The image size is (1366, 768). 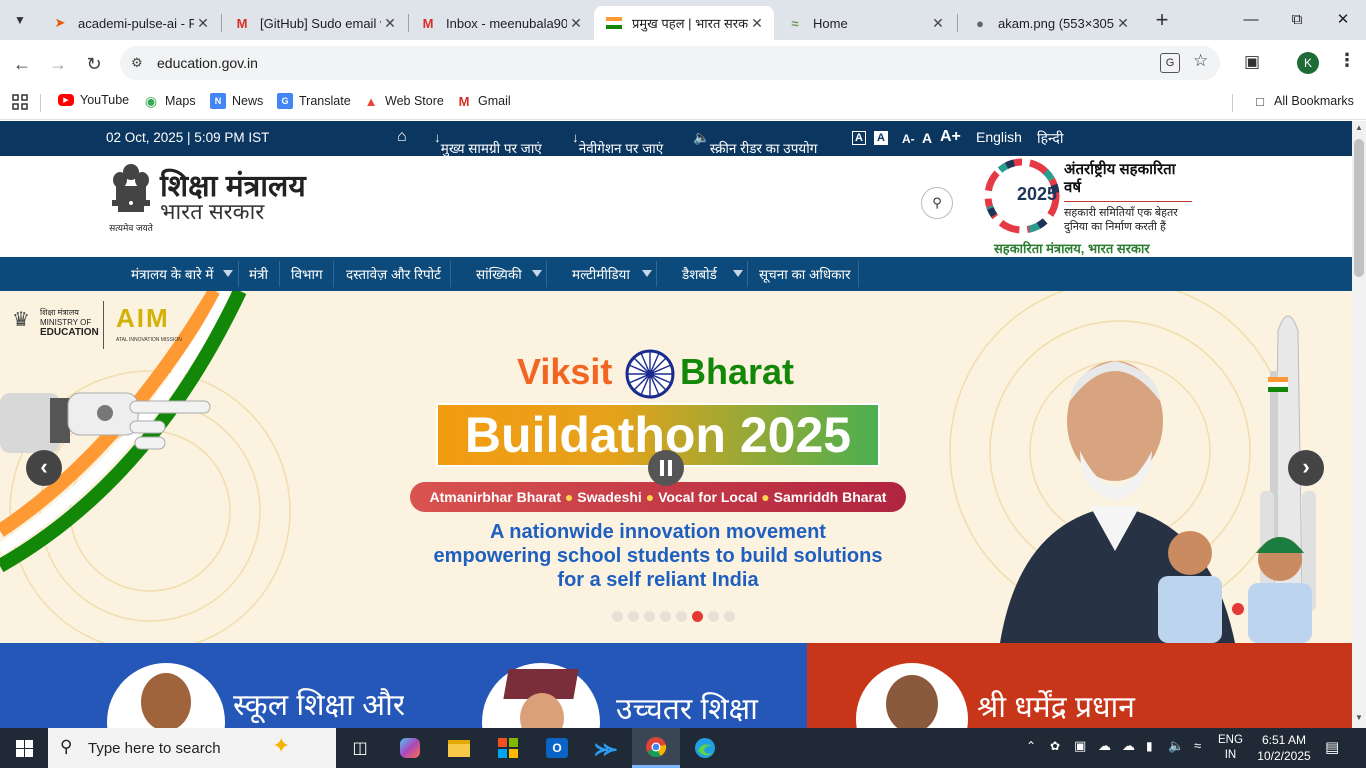 I want to click on bookmark-star-icon: ☆, so click(x=1200, y=61).